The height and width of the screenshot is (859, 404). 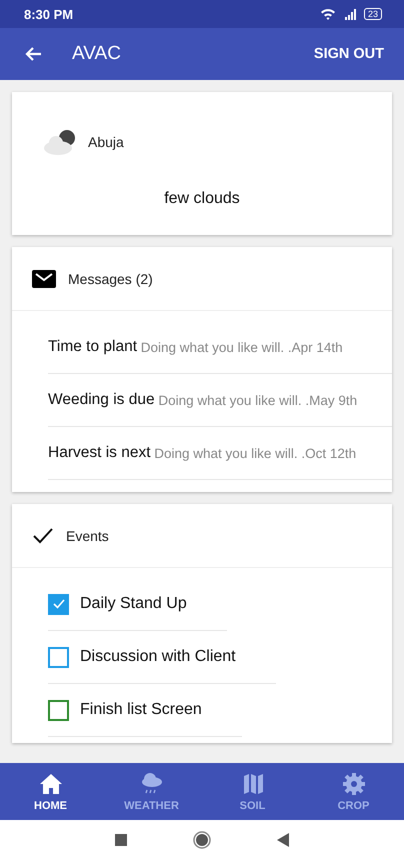 I want to click on mail-icon, so click(x=44, y=279).